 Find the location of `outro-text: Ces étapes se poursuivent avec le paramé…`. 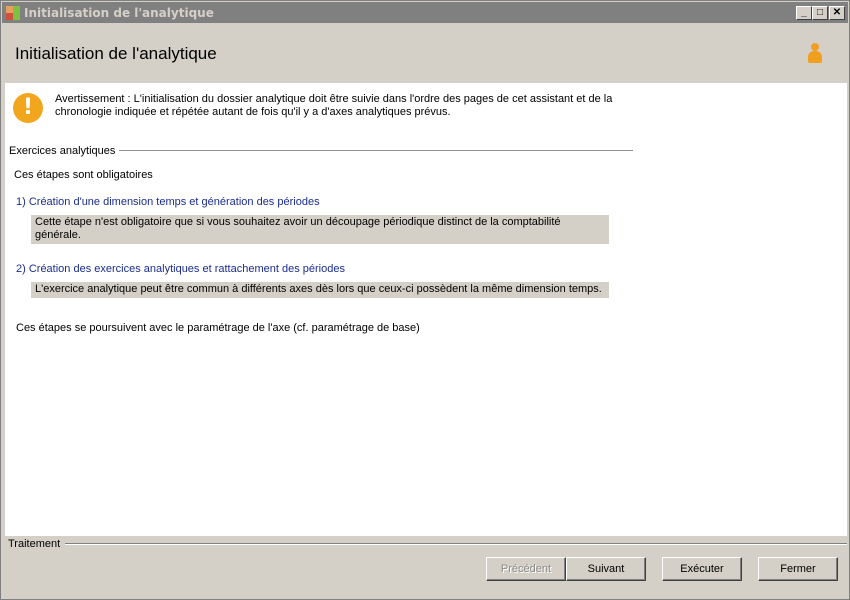

outro-text: Ces étapes se poursuivent avec le paramé… is located at coordinates (218, 328).